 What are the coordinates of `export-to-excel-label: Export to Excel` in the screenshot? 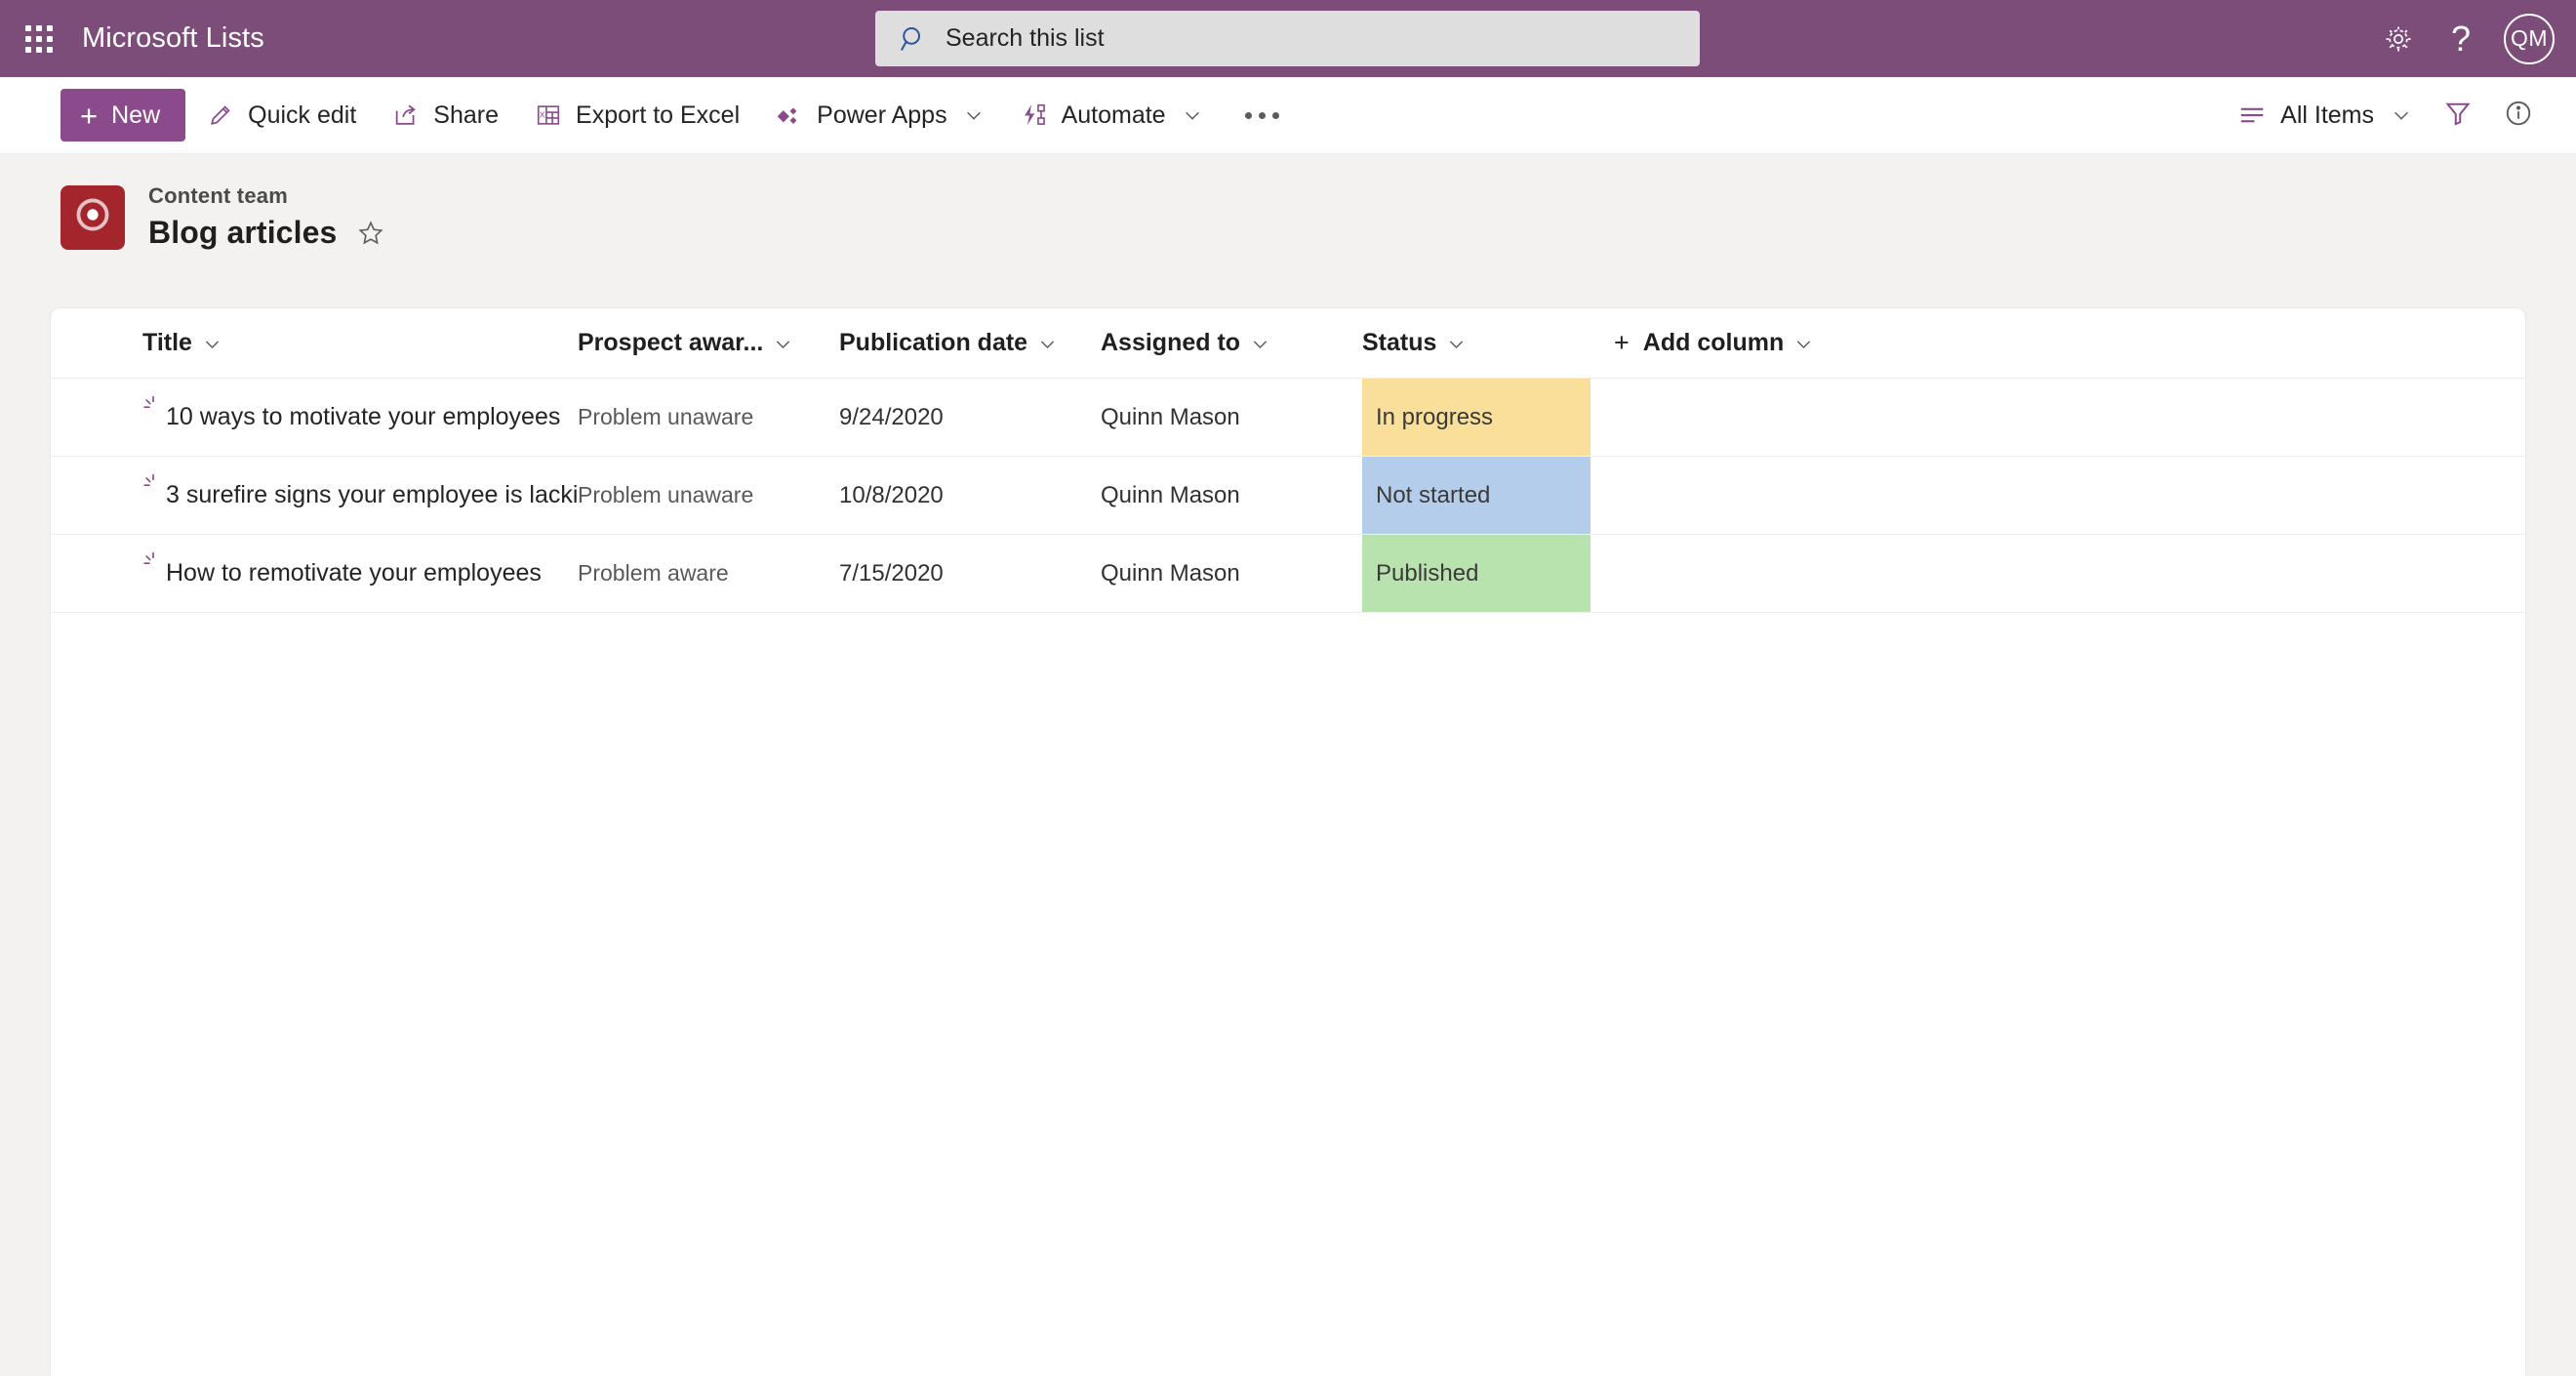 It's located at (658, 115).